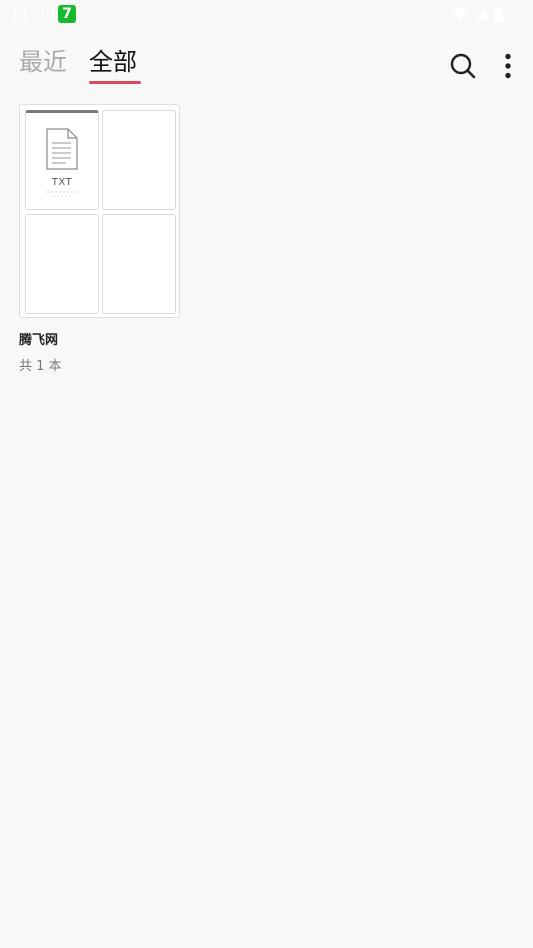 This screenshot has height=948, width=533. I want to click on more-vertical-icon, so click(508, 66).